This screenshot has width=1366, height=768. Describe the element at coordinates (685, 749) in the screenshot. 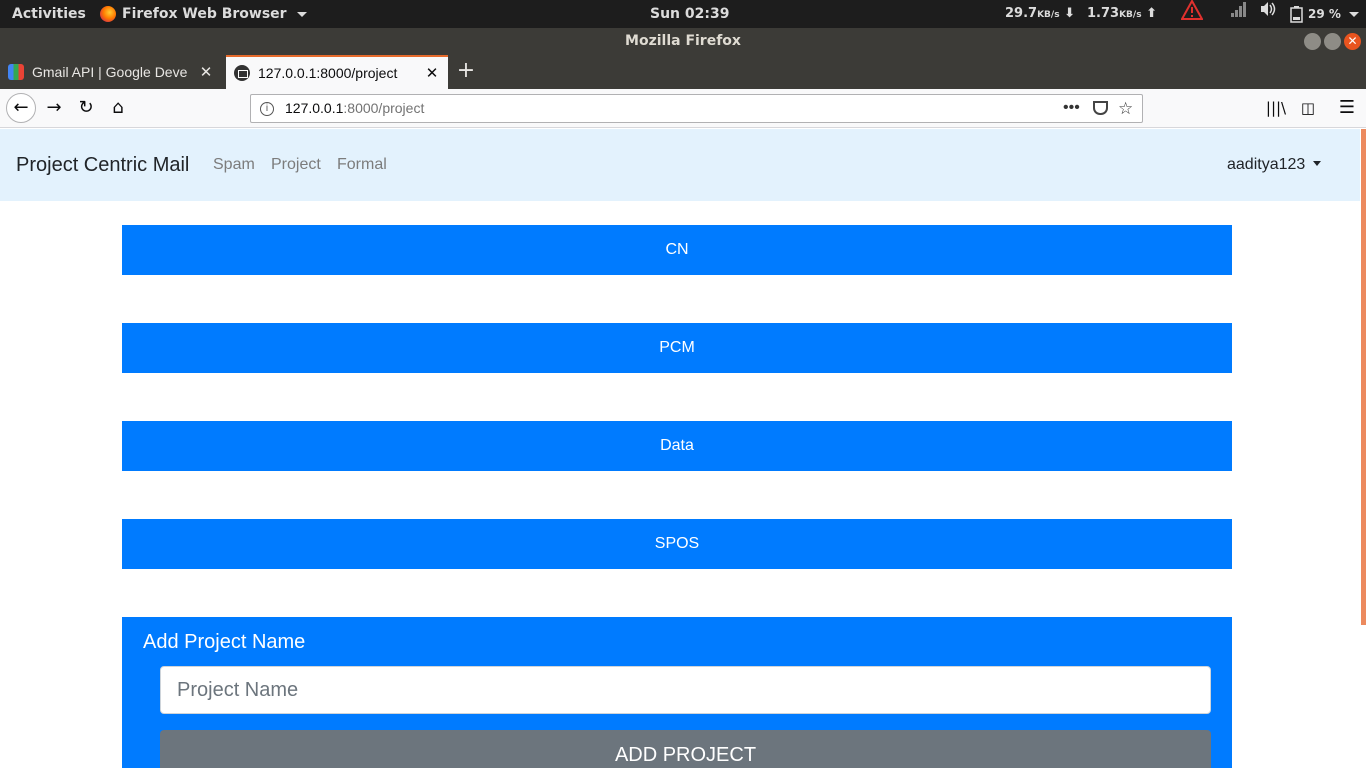

I see `add-project-button: ADD PROJECT` at that location.